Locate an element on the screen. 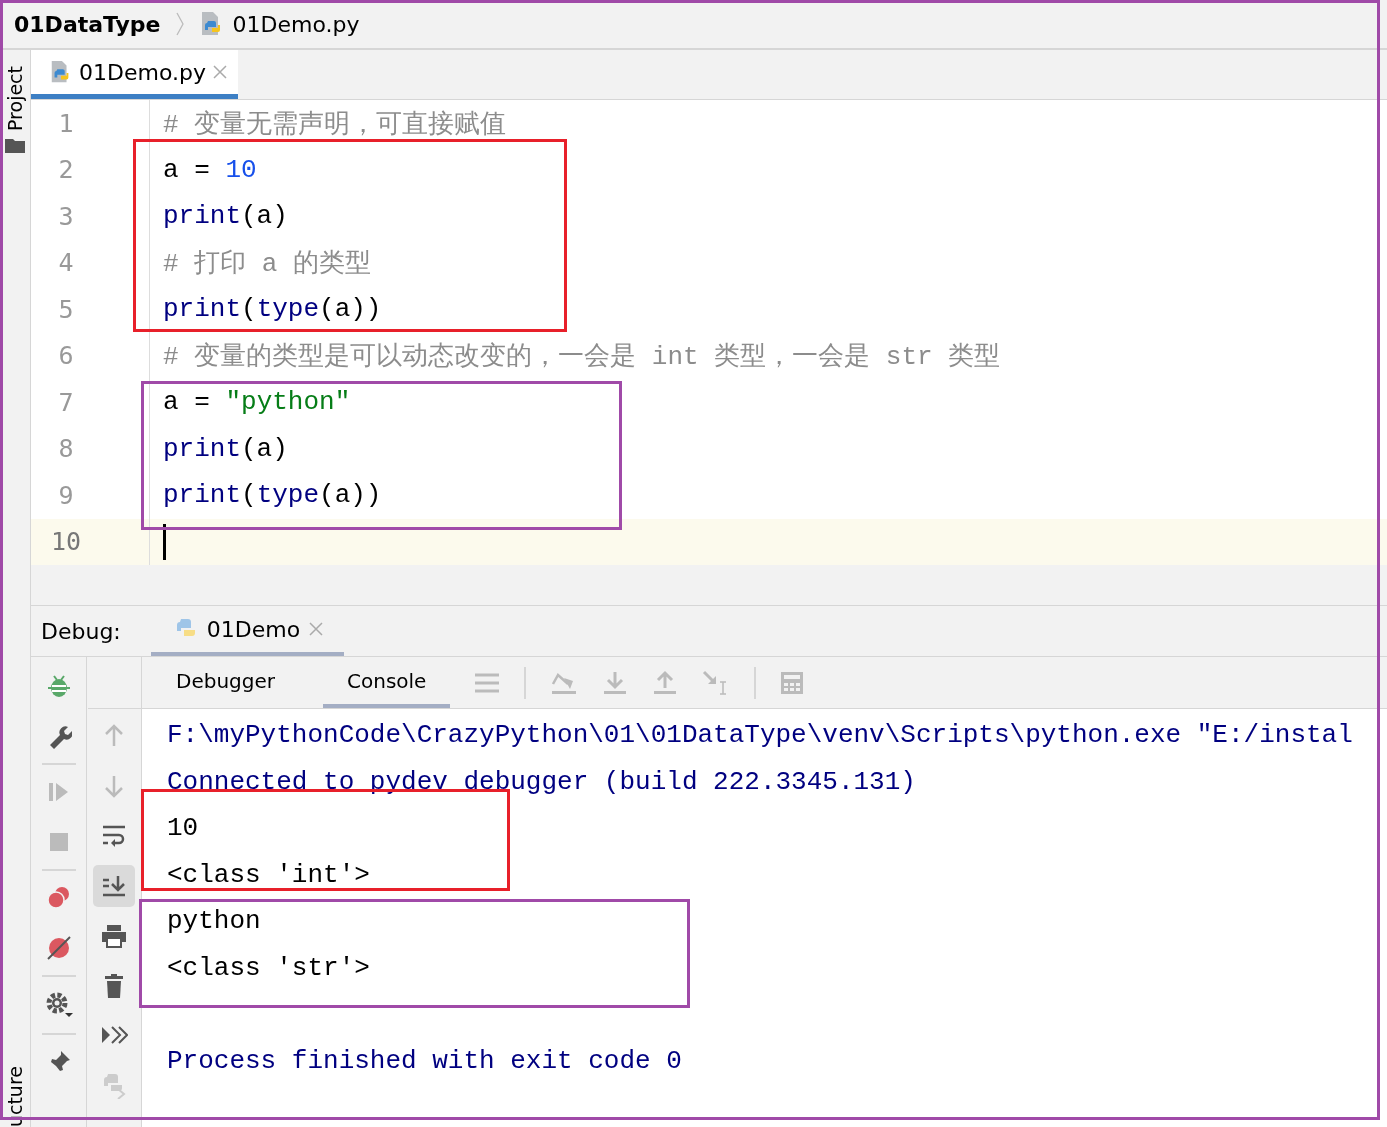 The image size is (1387, 1127). text-cursor is located at coordinates (164, 541).